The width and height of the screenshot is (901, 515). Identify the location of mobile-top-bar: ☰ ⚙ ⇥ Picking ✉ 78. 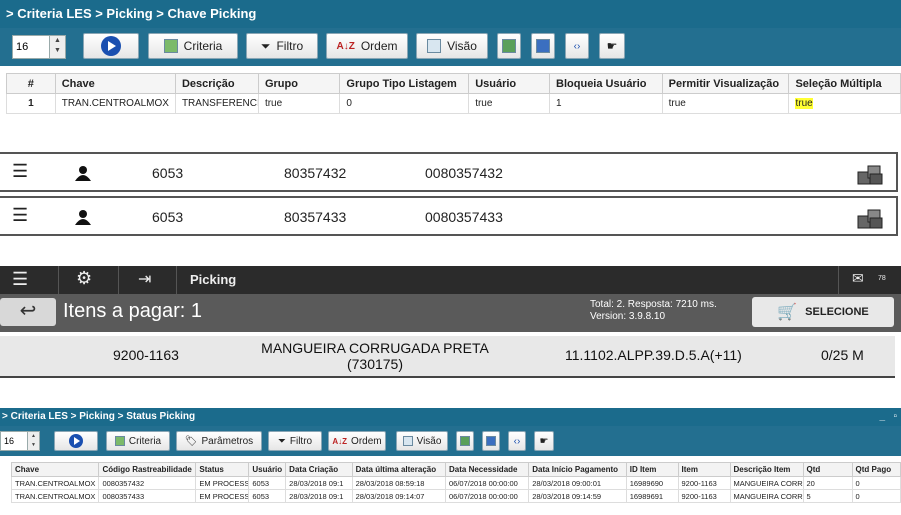
(450, 280).